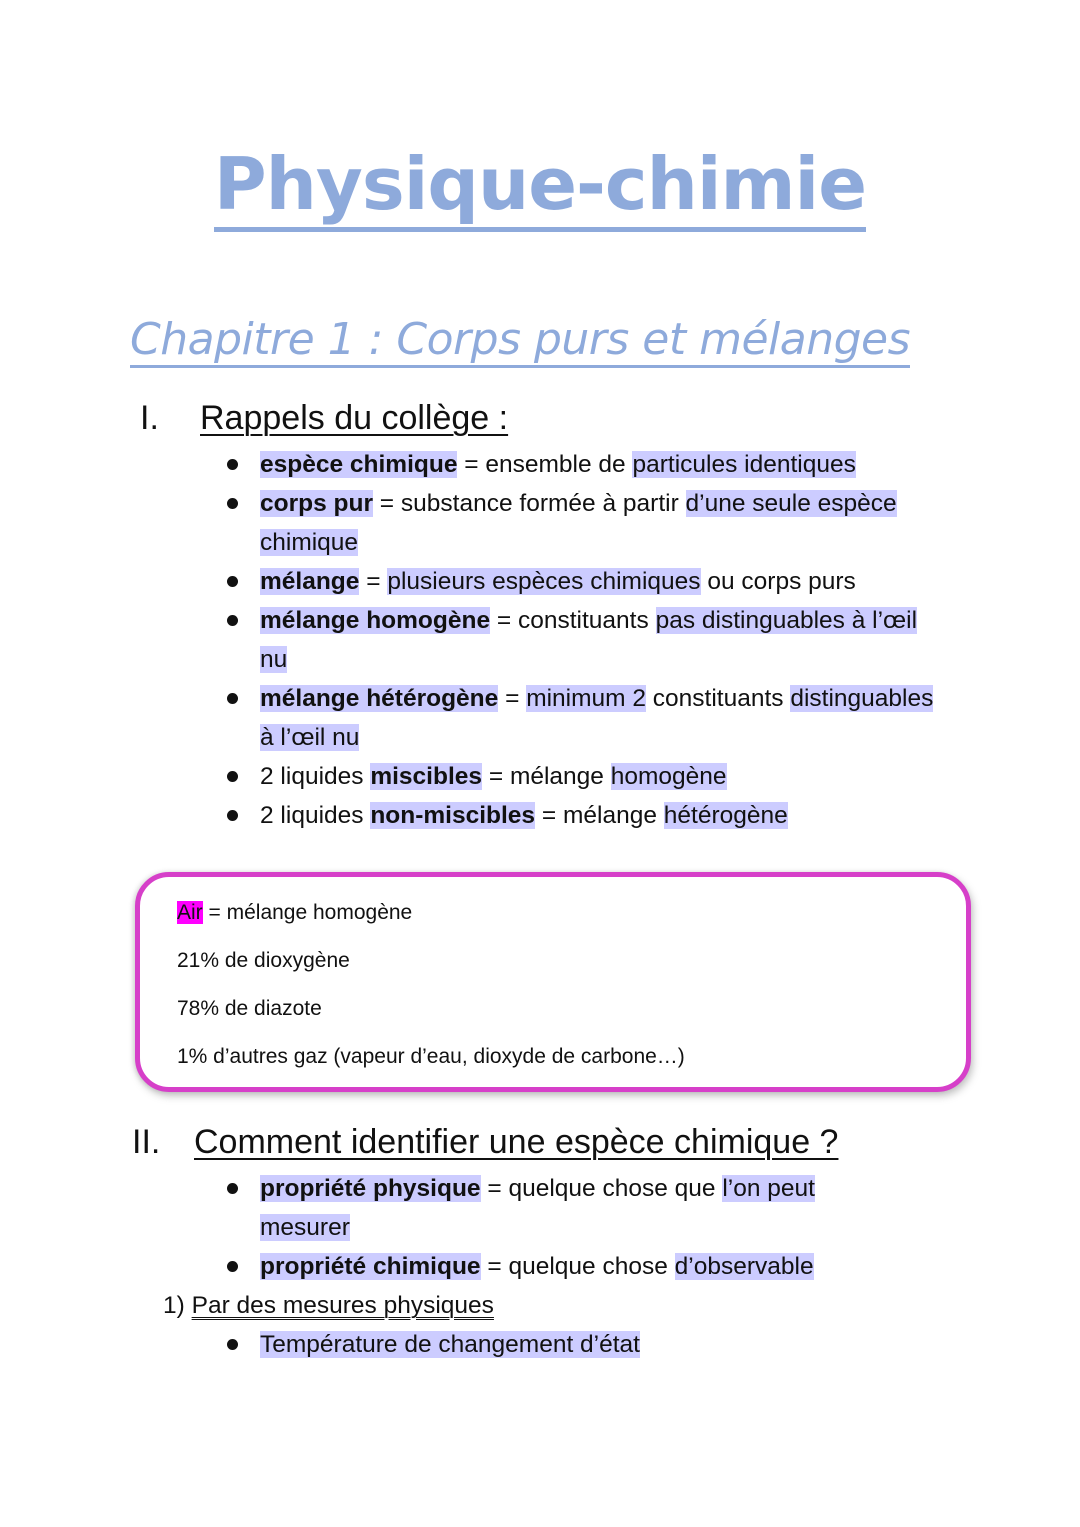 Image resolution: width=1080 pixels, height=1527 pixels. I want to click on air-definition: = mélange homogène, so click(307, 912).